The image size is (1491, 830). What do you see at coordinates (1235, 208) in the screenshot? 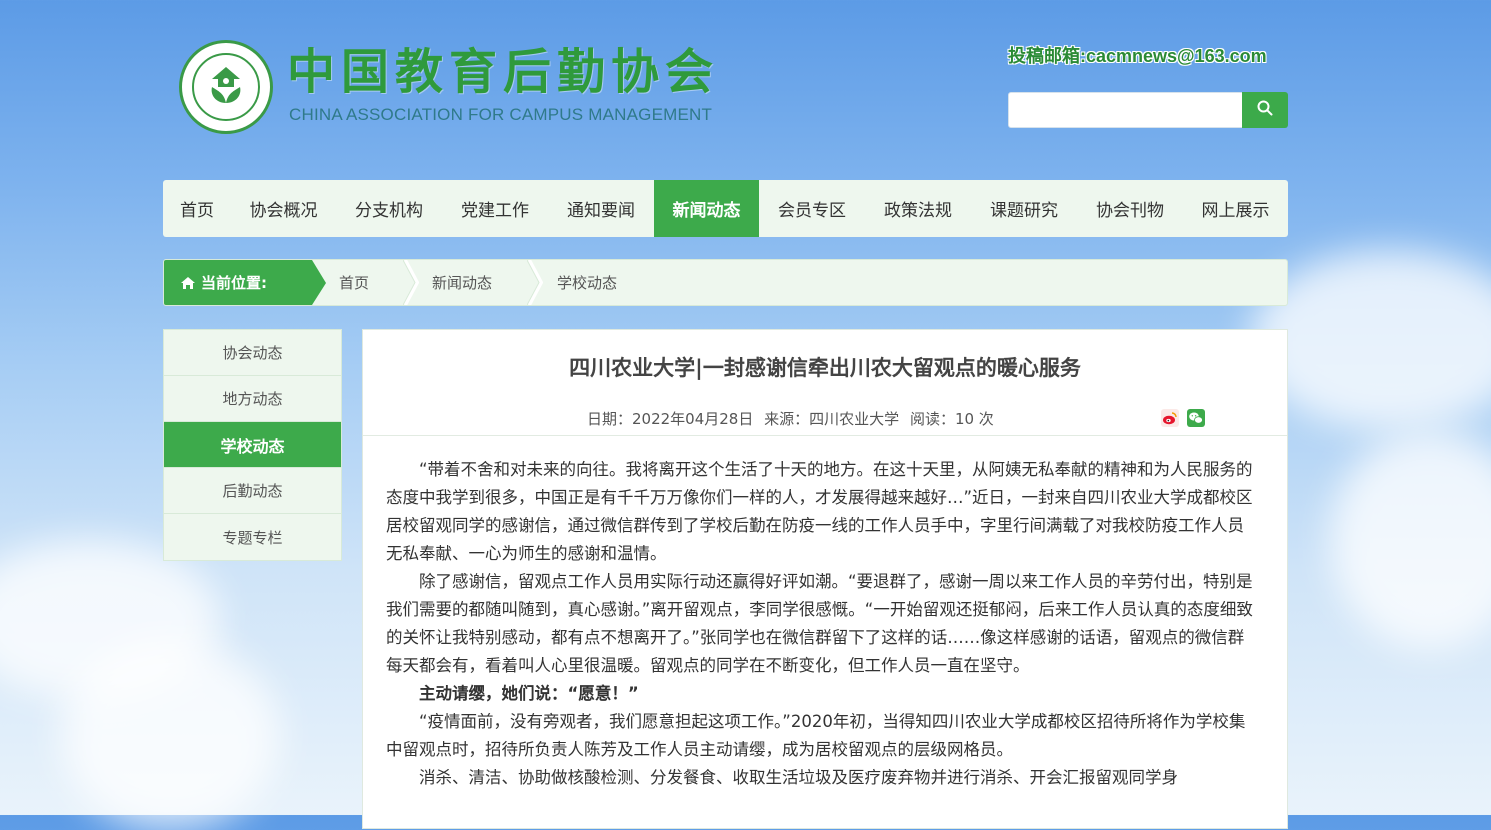
I see `nav-item-exhibition: 网上展示` at bounding box center [1235, 208].